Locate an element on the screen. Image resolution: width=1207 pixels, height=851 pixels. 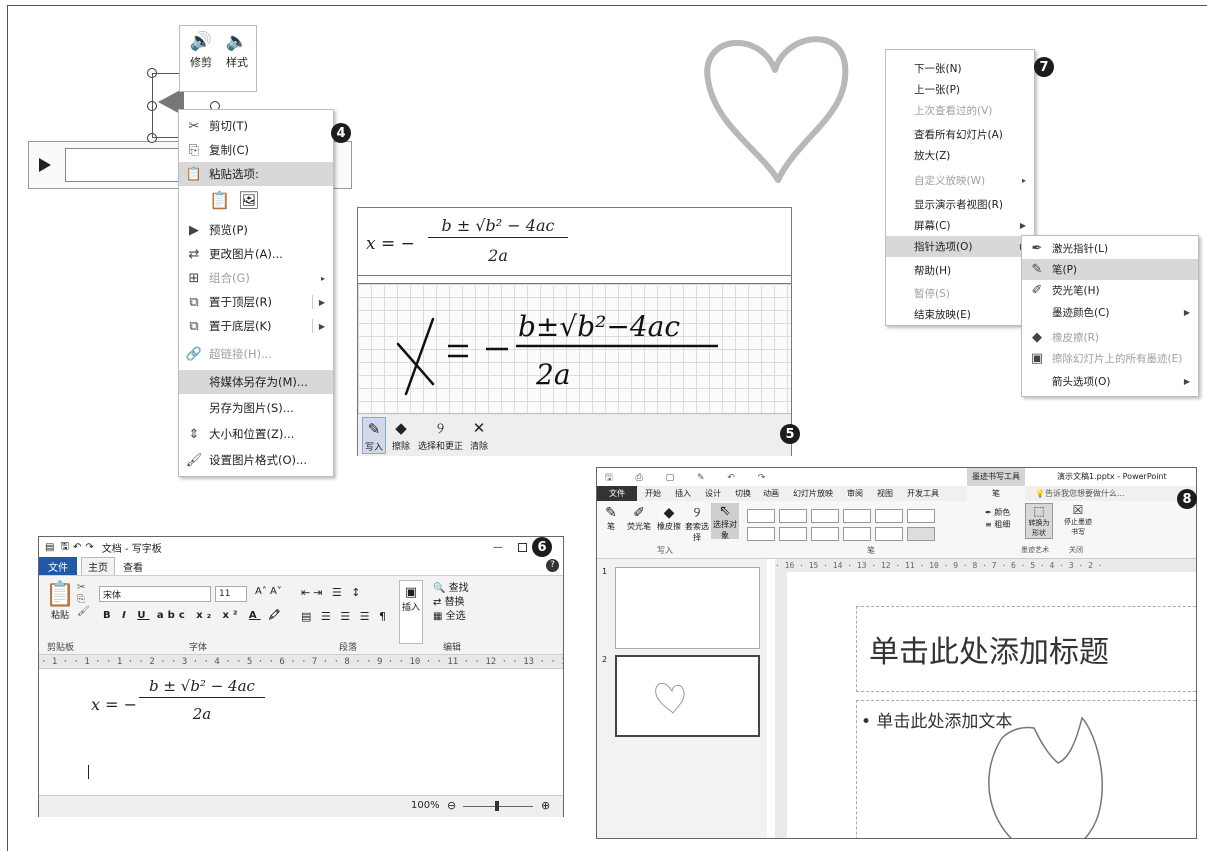
stop-inking-button: ☒ 停止墨迹书写 is located at coordinates (1078, 521).